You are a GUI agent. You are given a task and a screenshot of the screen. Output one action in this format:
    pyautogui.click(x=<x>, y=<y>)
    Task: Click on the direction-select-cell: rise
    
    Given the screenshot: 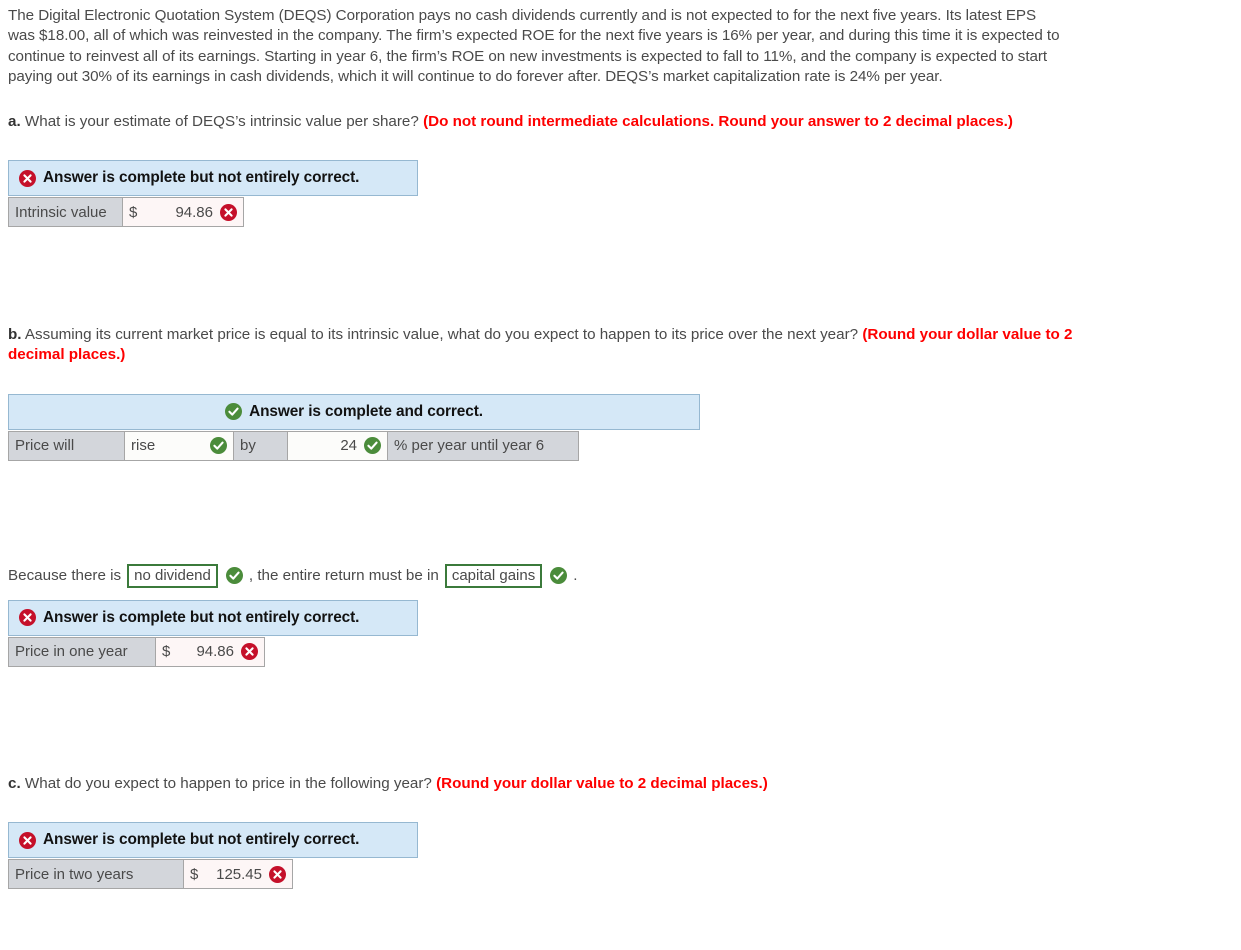 What is the action you would take?
    pyautogui.click(x=179, y=445)
    